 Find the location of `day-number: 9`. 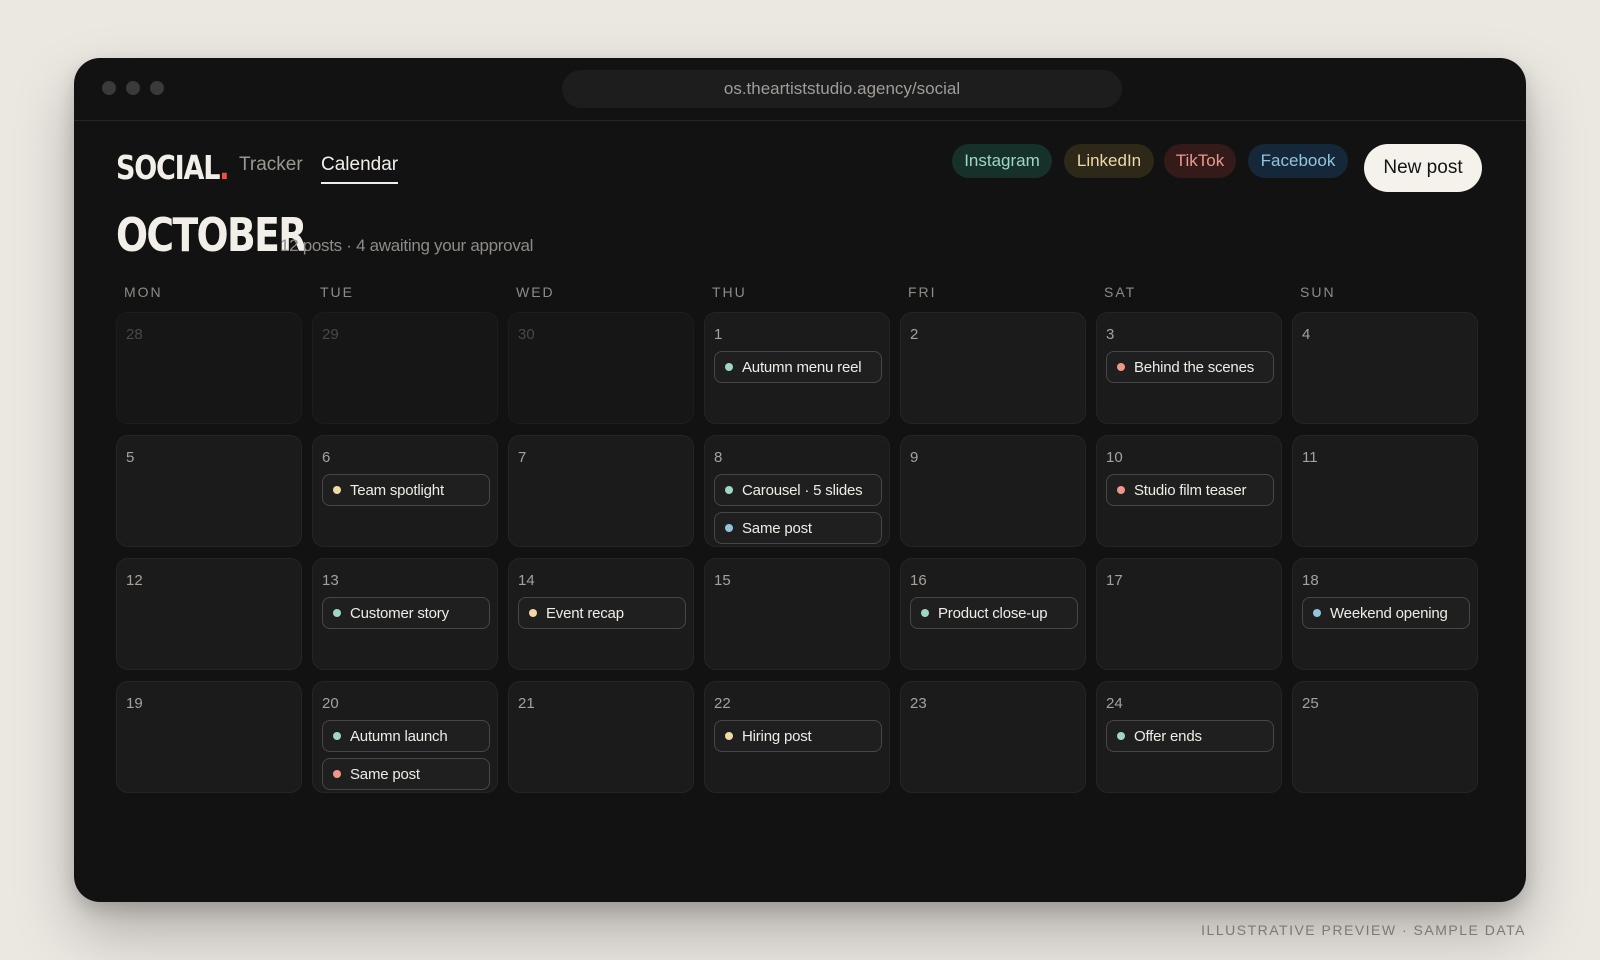

day-number: 9 is located at coordinates (914, 457).